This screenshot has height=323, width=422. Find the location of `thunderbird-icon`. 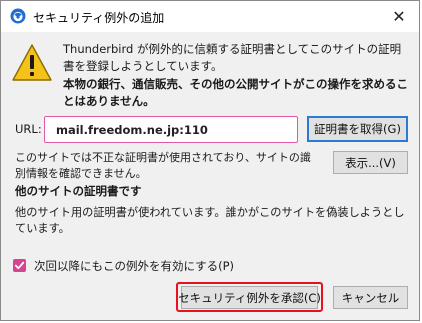

thunderbird-icon is located at coordinates (18, 16).